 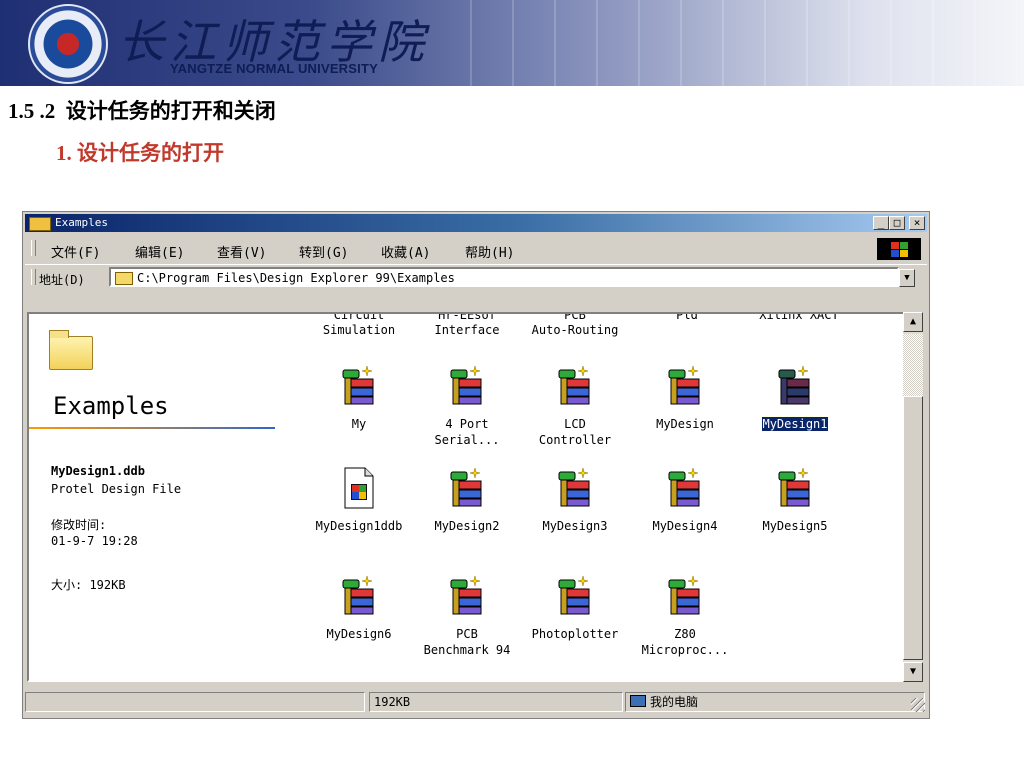 I want to click on modified-value: 01-9-7 19:28, so click(x=94, y=541).